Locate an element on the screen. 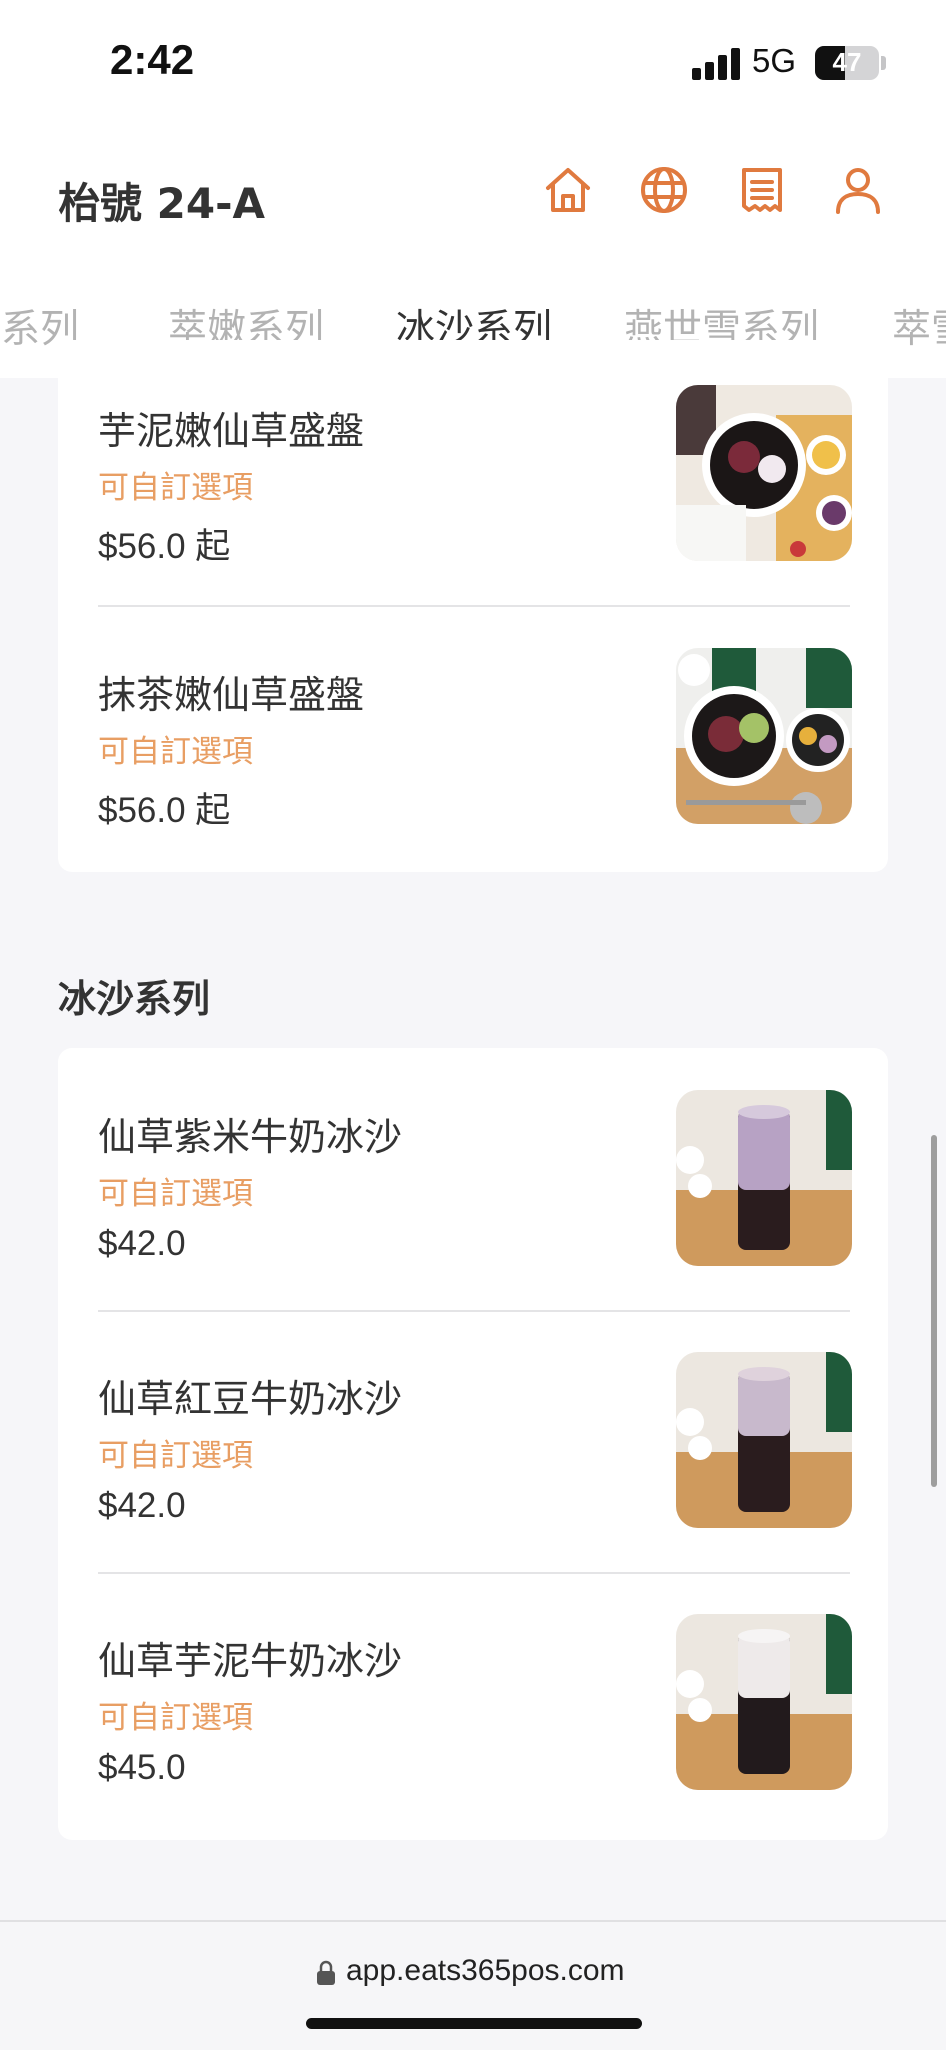 This screenshot has width=946, height=2050. battery-level: 47 is located at coordinates (847, 62).